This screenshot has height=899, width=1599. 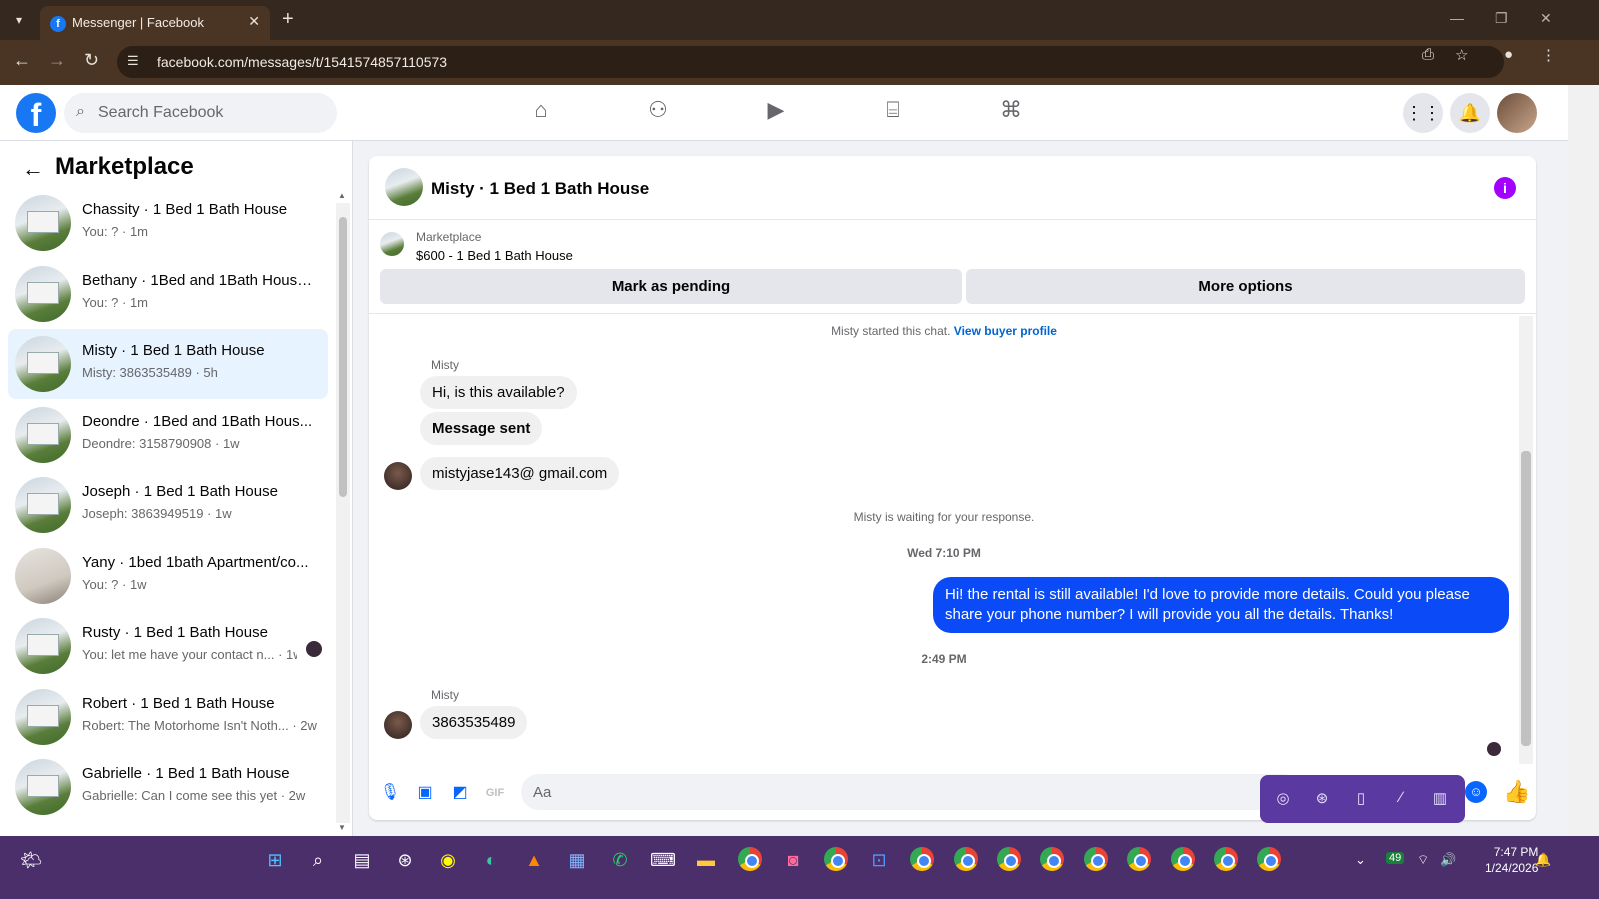 I want to click on scroll-down-arrow-icon: ▼, so click(x=342, y=827).